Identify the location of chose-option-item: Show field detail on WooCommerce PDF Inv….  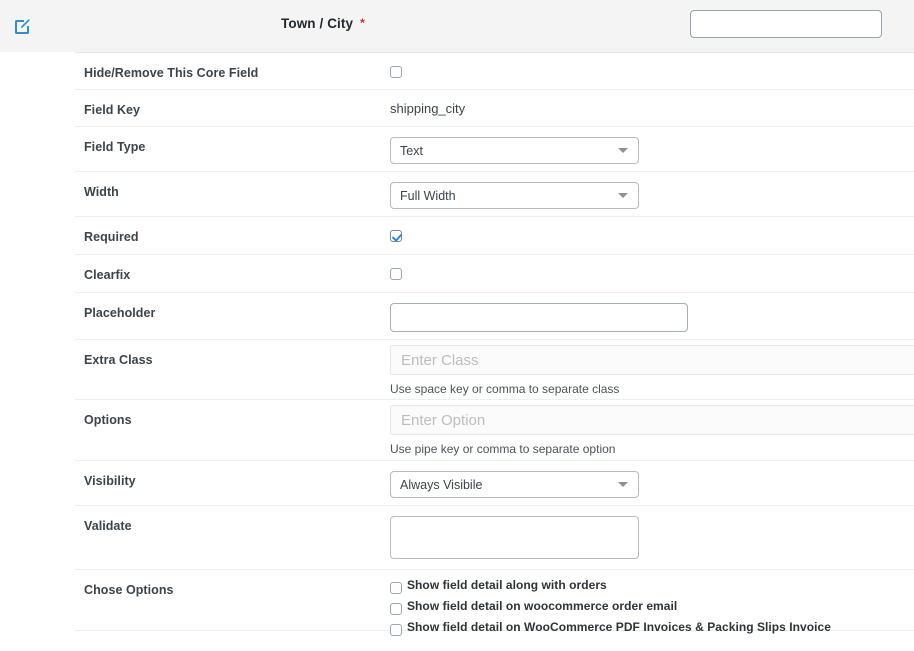
(647, 628).